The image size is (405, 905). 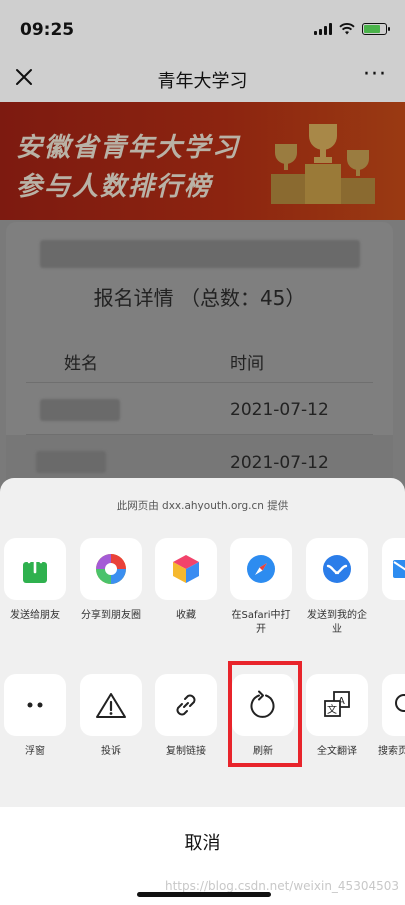 What do you see at coordinates (111, 569) in the screenshot?
I see `moments-icon` at bounding box center [111, 569].